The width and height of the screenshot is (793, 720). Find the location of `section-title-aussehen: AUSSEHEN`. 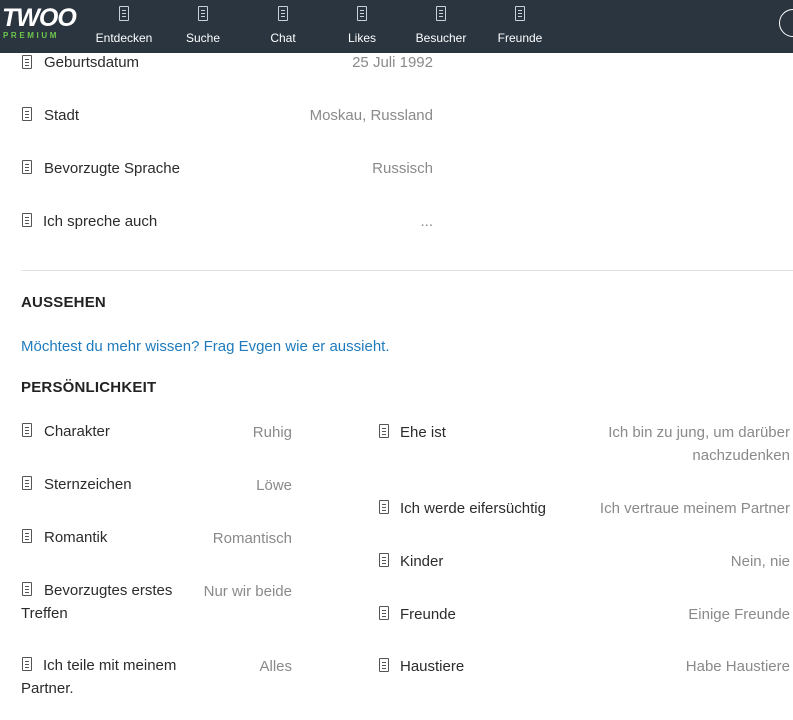

section-title-aussehen: AUSSEHEN is located at coordinates (63, 302).